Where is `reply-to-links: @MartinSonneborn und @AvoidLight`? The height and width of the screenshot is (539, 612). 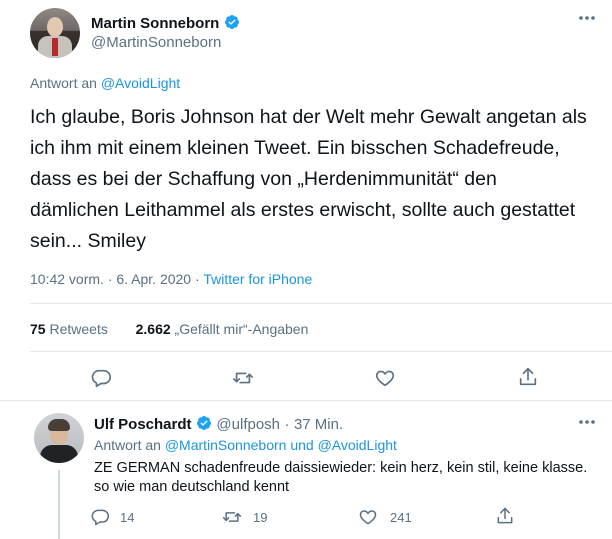
reply-to-links: @MartinSonneborn und @AvoidLight is located at coordinates (281, 445).